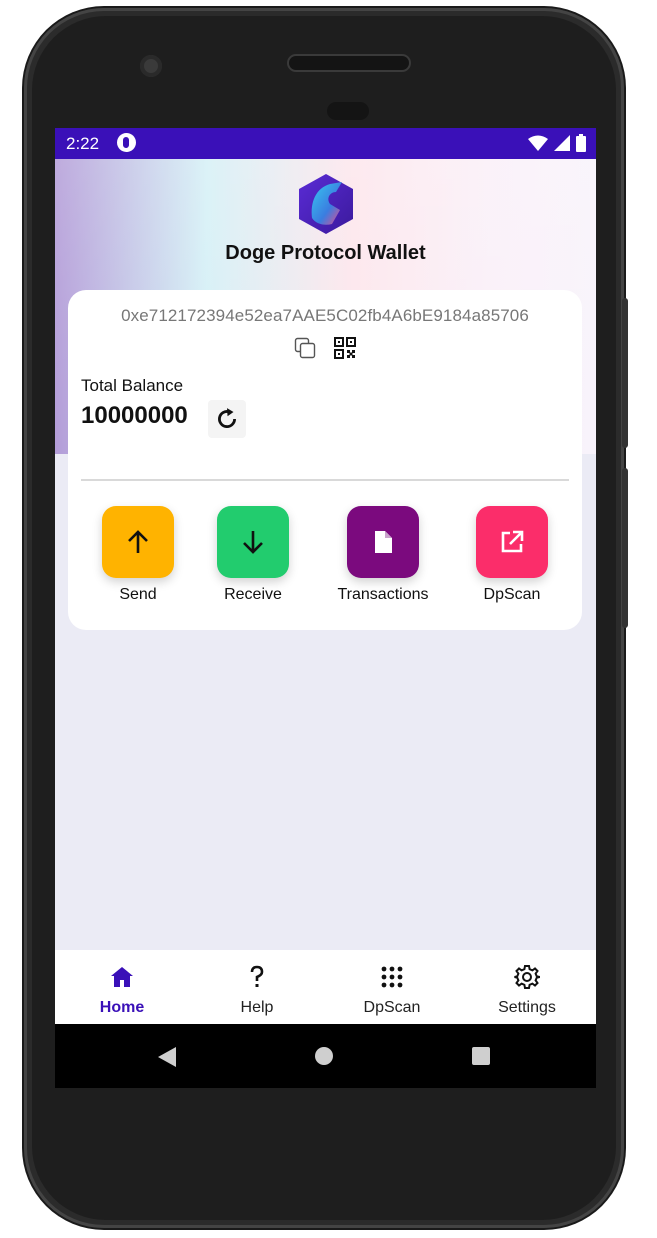 The width and height of the screenshot is (657, 1238). I want to click on send-tile, so click(138, 542).